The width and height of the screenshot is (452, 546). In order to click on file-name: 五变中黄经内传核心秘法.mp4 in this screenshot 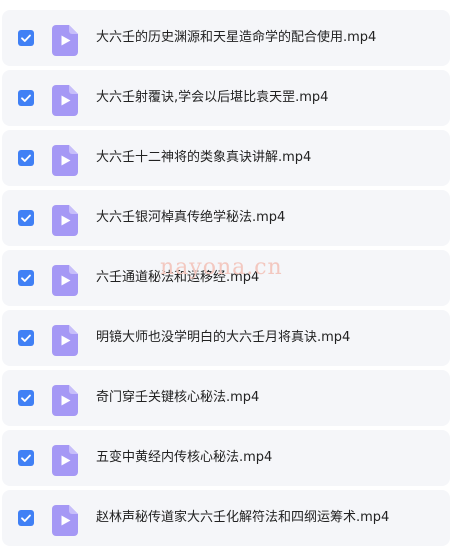, I will do `click(184, 457)`.